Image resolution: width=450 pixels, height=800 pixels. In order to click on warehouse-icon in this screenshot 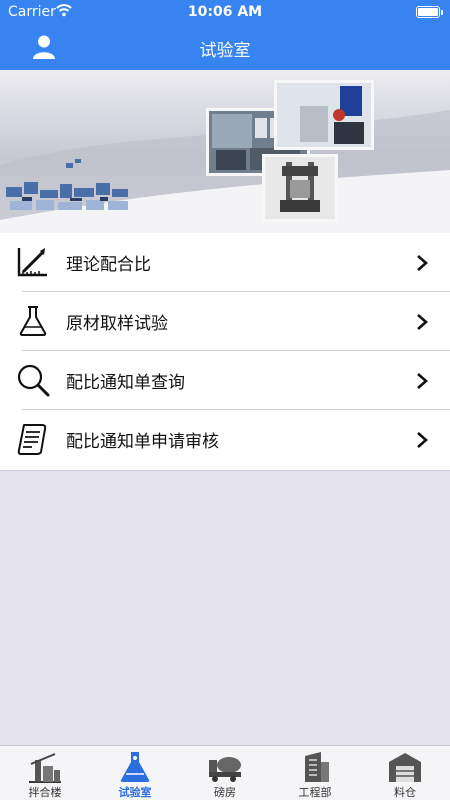, I will do `click(405, 767)`.